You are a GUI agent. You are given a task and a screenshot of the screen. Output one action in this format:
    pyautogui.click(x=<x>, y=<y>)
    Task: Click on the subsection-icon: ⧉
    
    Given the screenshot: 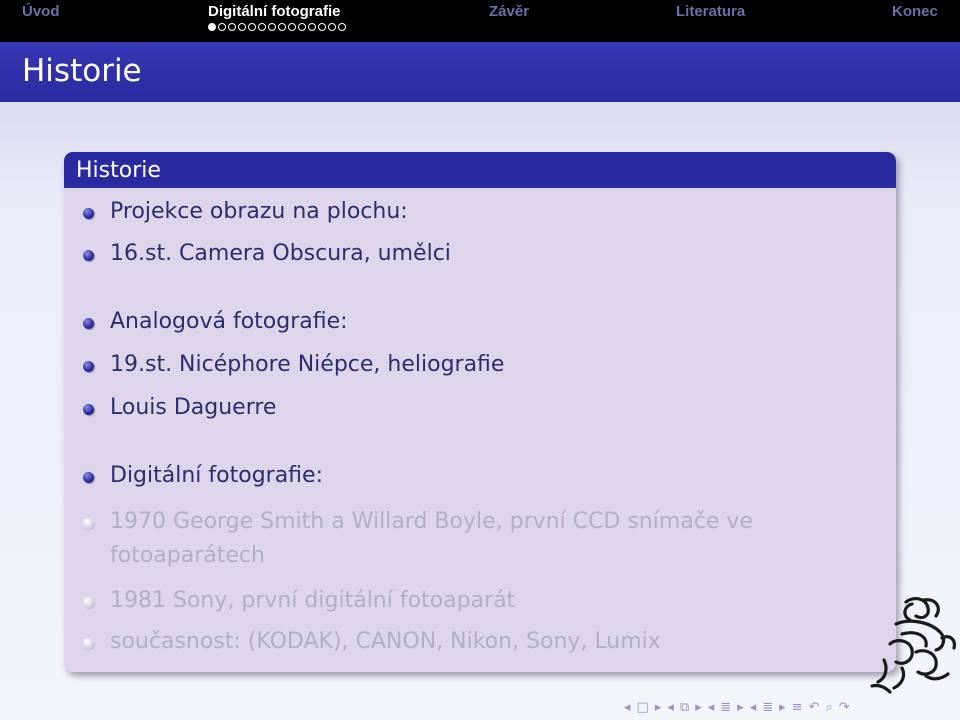 What is the action you would take?
    pyautogui.click(x=684, y=707)
    